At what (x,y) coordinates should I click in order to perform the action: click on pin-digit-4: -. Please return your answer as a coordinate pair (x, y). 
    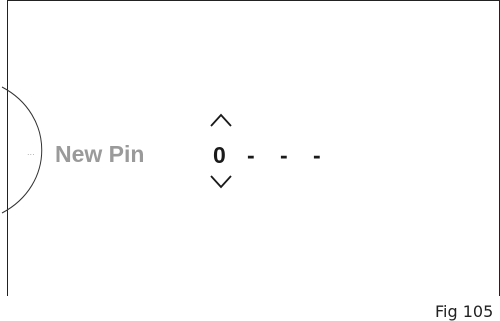
    Looking at the image, I should click on (317, 155).